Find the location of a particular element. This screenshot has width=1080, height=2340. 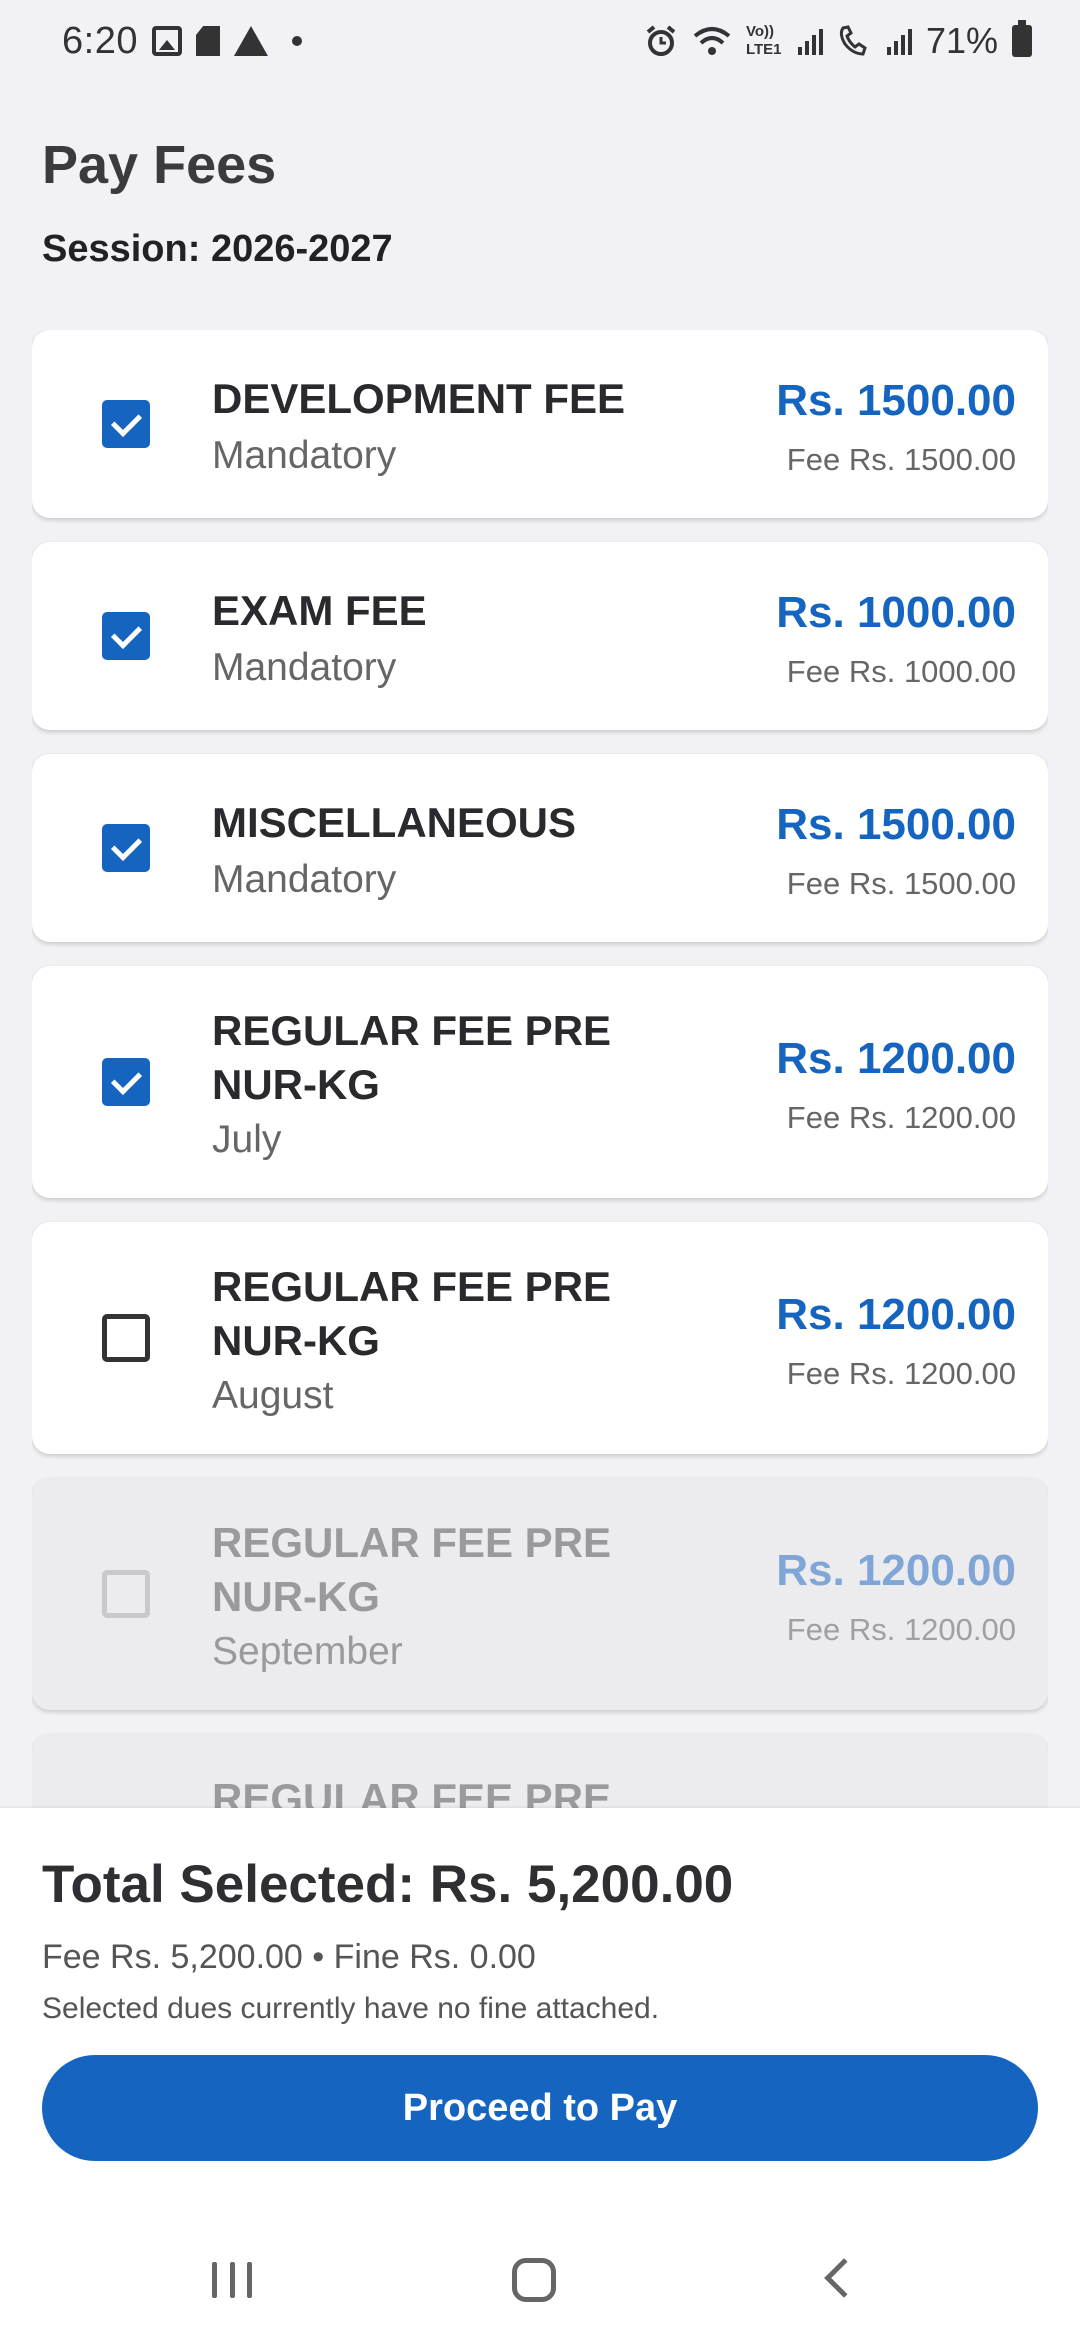

total-selected: Total Selected: Rs. 5,200.00 is located at coordinates (388, 1884).